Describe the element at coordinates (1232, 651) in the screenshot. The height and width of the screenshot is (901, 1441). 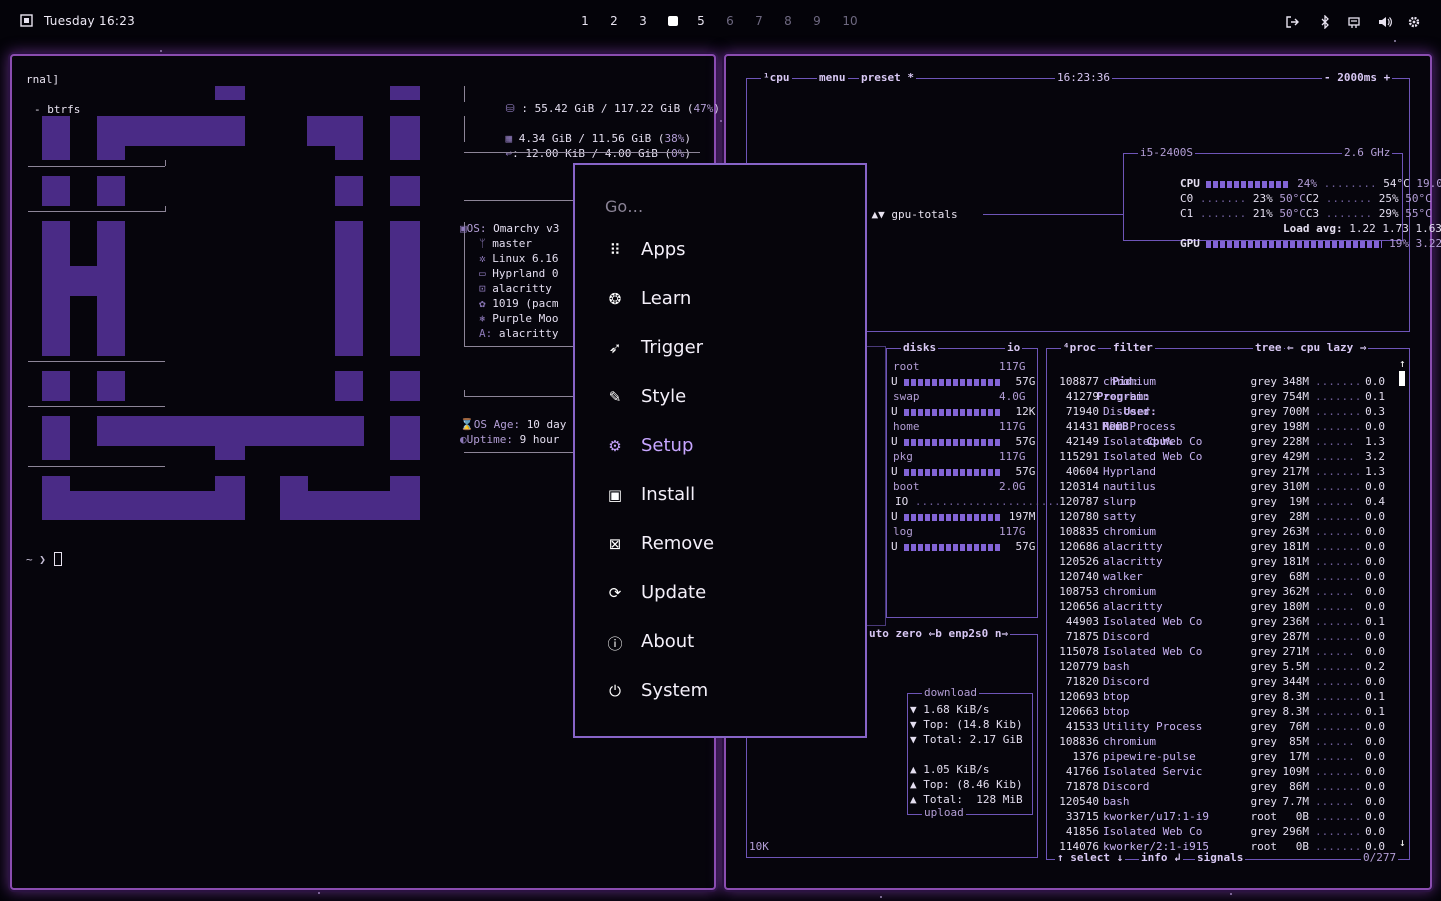
I see `table-row: 115078 Isolated Web Co grey 271M...... 0.0` at that location.